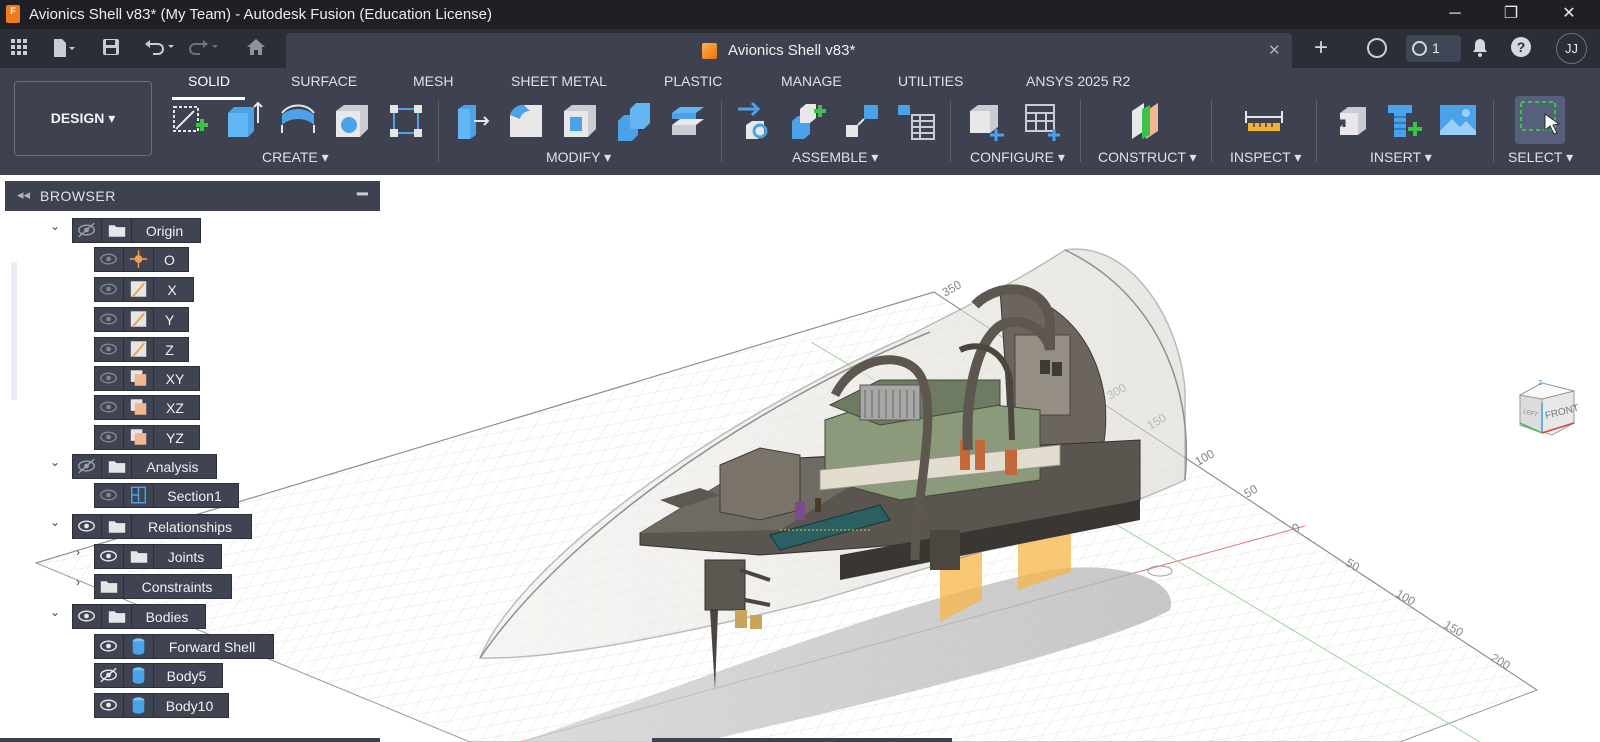 Image resolution: width=1600 pixels, height=742 pixels. Describe the element at coordinates (1521, 47) in the screenshot. I see `help-icon: ?` at that location.